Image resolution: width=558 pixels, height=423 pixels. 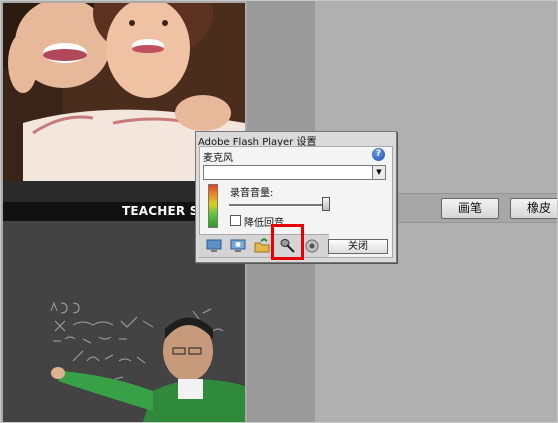 I want to click on eraser-button: 橡皮, so click(x=533, y=208).